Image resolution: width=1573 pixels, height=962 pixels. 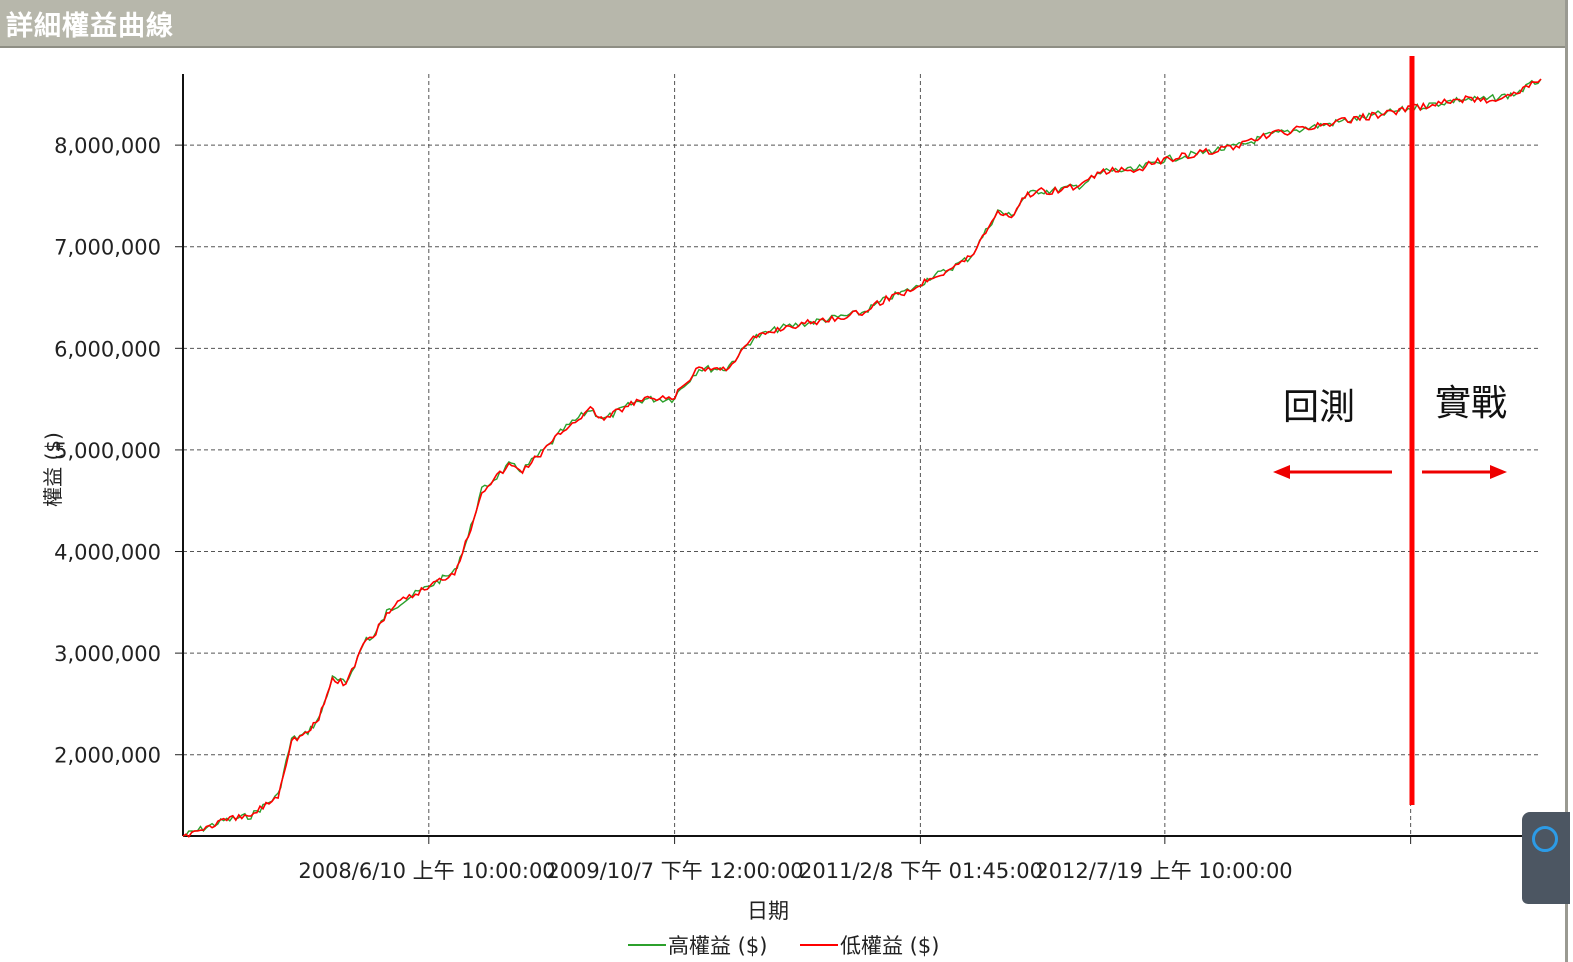 I want to click on floating-side-widget, so click(x=1546, y=858).